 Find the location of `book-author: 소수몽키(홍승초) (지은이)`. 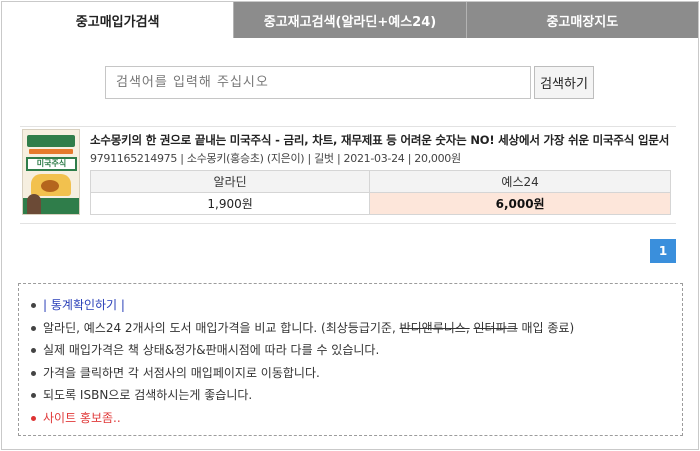

book-author: 소수몽키(홍승초) (지은이) is located at coordinates (245, 158).